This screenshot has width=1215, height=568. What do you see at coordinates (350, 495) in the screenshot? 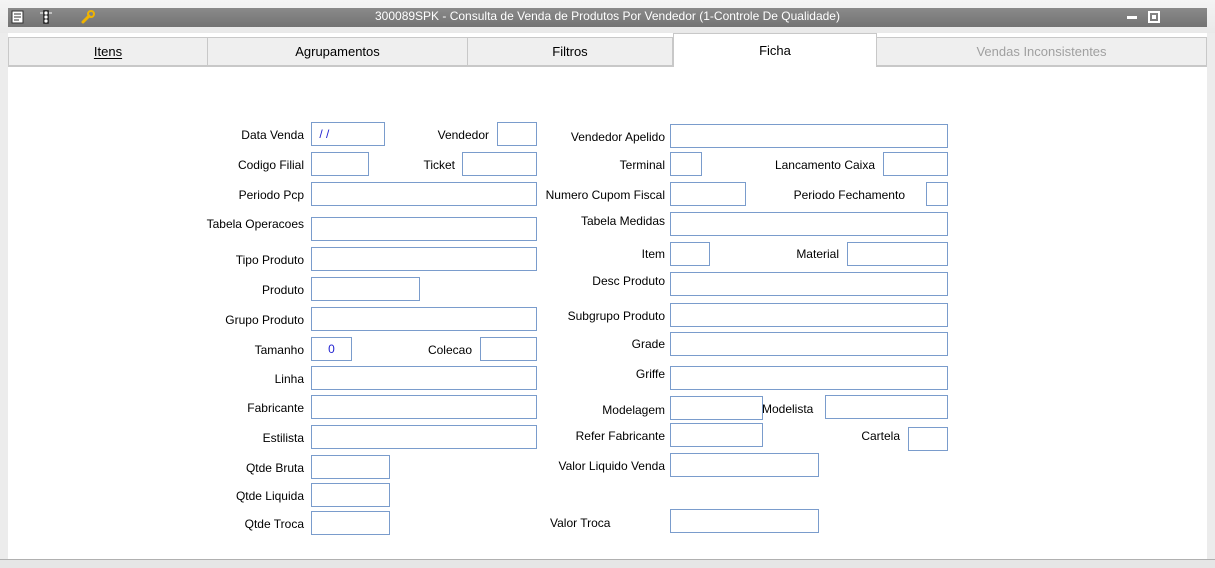
I see `qtde-liquida-field` at bounding box center [350, 495].